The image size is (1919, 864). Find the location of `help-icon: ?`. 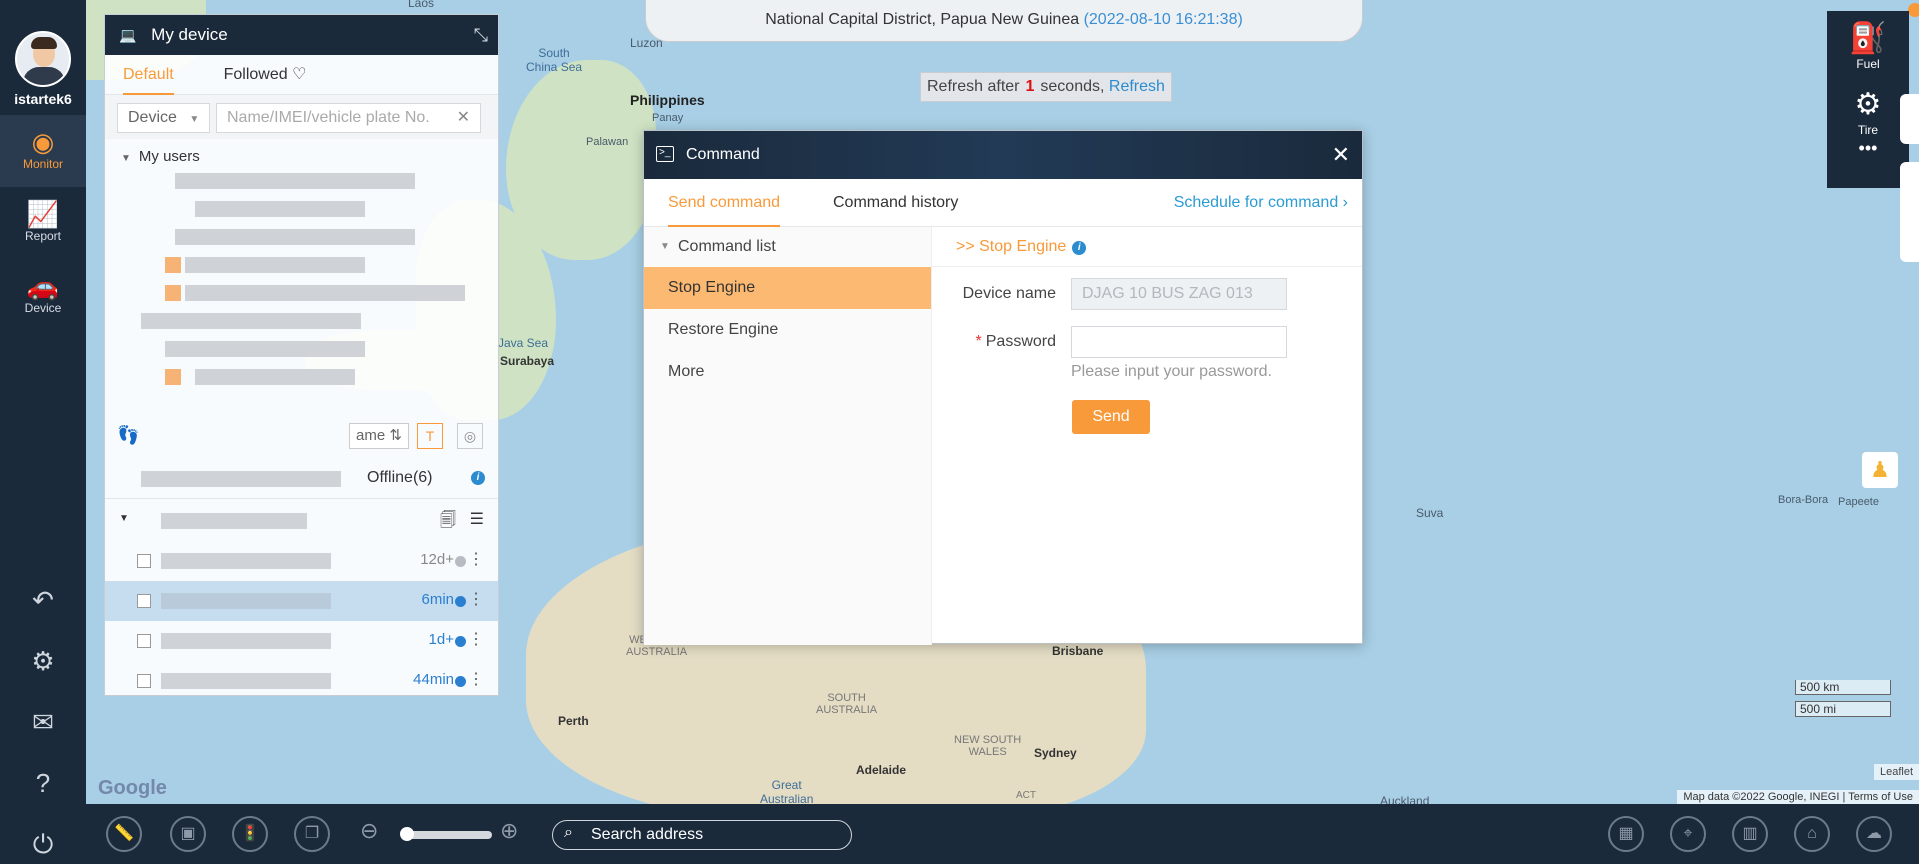

help-icon: ? is located at coordinates (43, 783).